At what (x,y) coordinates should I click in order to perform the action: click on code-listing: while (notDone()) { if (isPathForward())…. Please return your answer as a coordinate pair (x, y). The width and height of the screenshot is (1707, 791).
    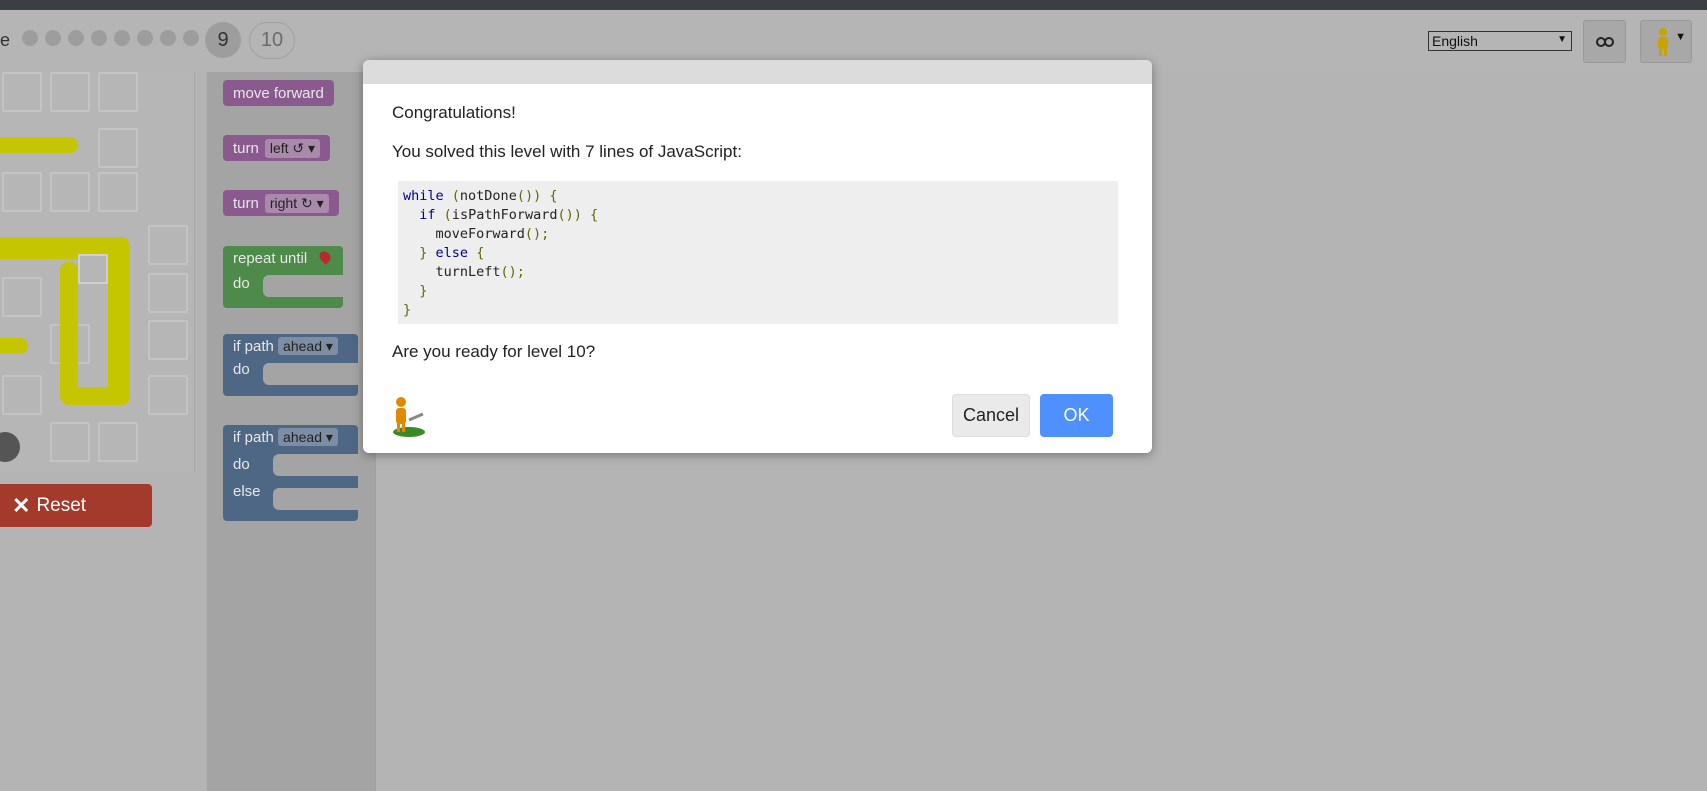
    Looking at the image, I should click on (758, 252).